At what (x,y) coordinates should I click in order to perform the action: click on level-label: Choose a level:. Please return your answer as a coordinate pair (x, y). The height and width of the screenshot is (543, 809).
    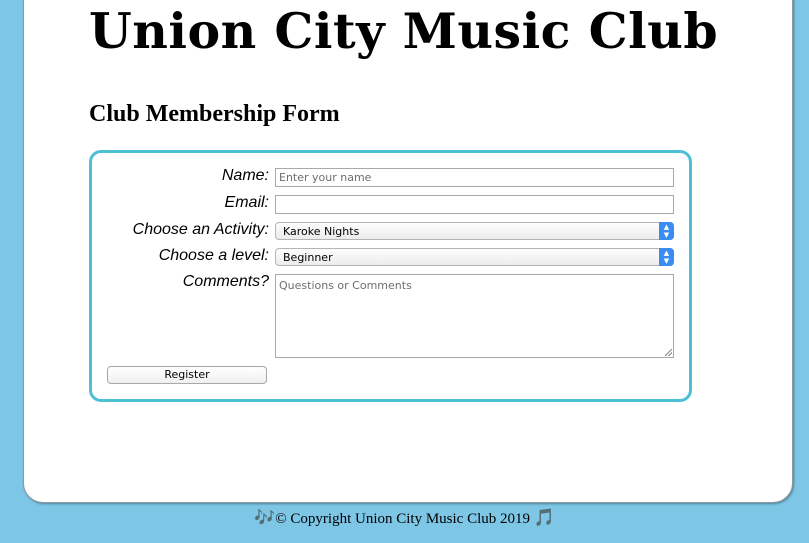
    Looking at the image, I should click on (213, 255).